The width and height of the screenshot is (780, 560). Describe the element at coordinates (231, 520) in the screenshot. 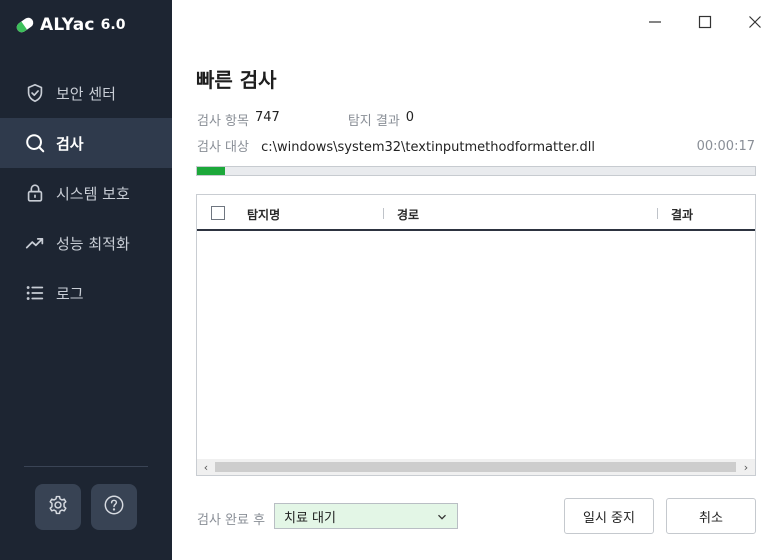

I see `after-scan-label: 검사 완료 후` at that location.